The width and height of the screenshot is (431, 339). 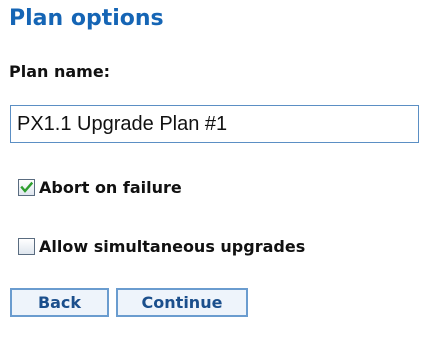 I want to click on back-button: Back, so click(x=59, y=302).